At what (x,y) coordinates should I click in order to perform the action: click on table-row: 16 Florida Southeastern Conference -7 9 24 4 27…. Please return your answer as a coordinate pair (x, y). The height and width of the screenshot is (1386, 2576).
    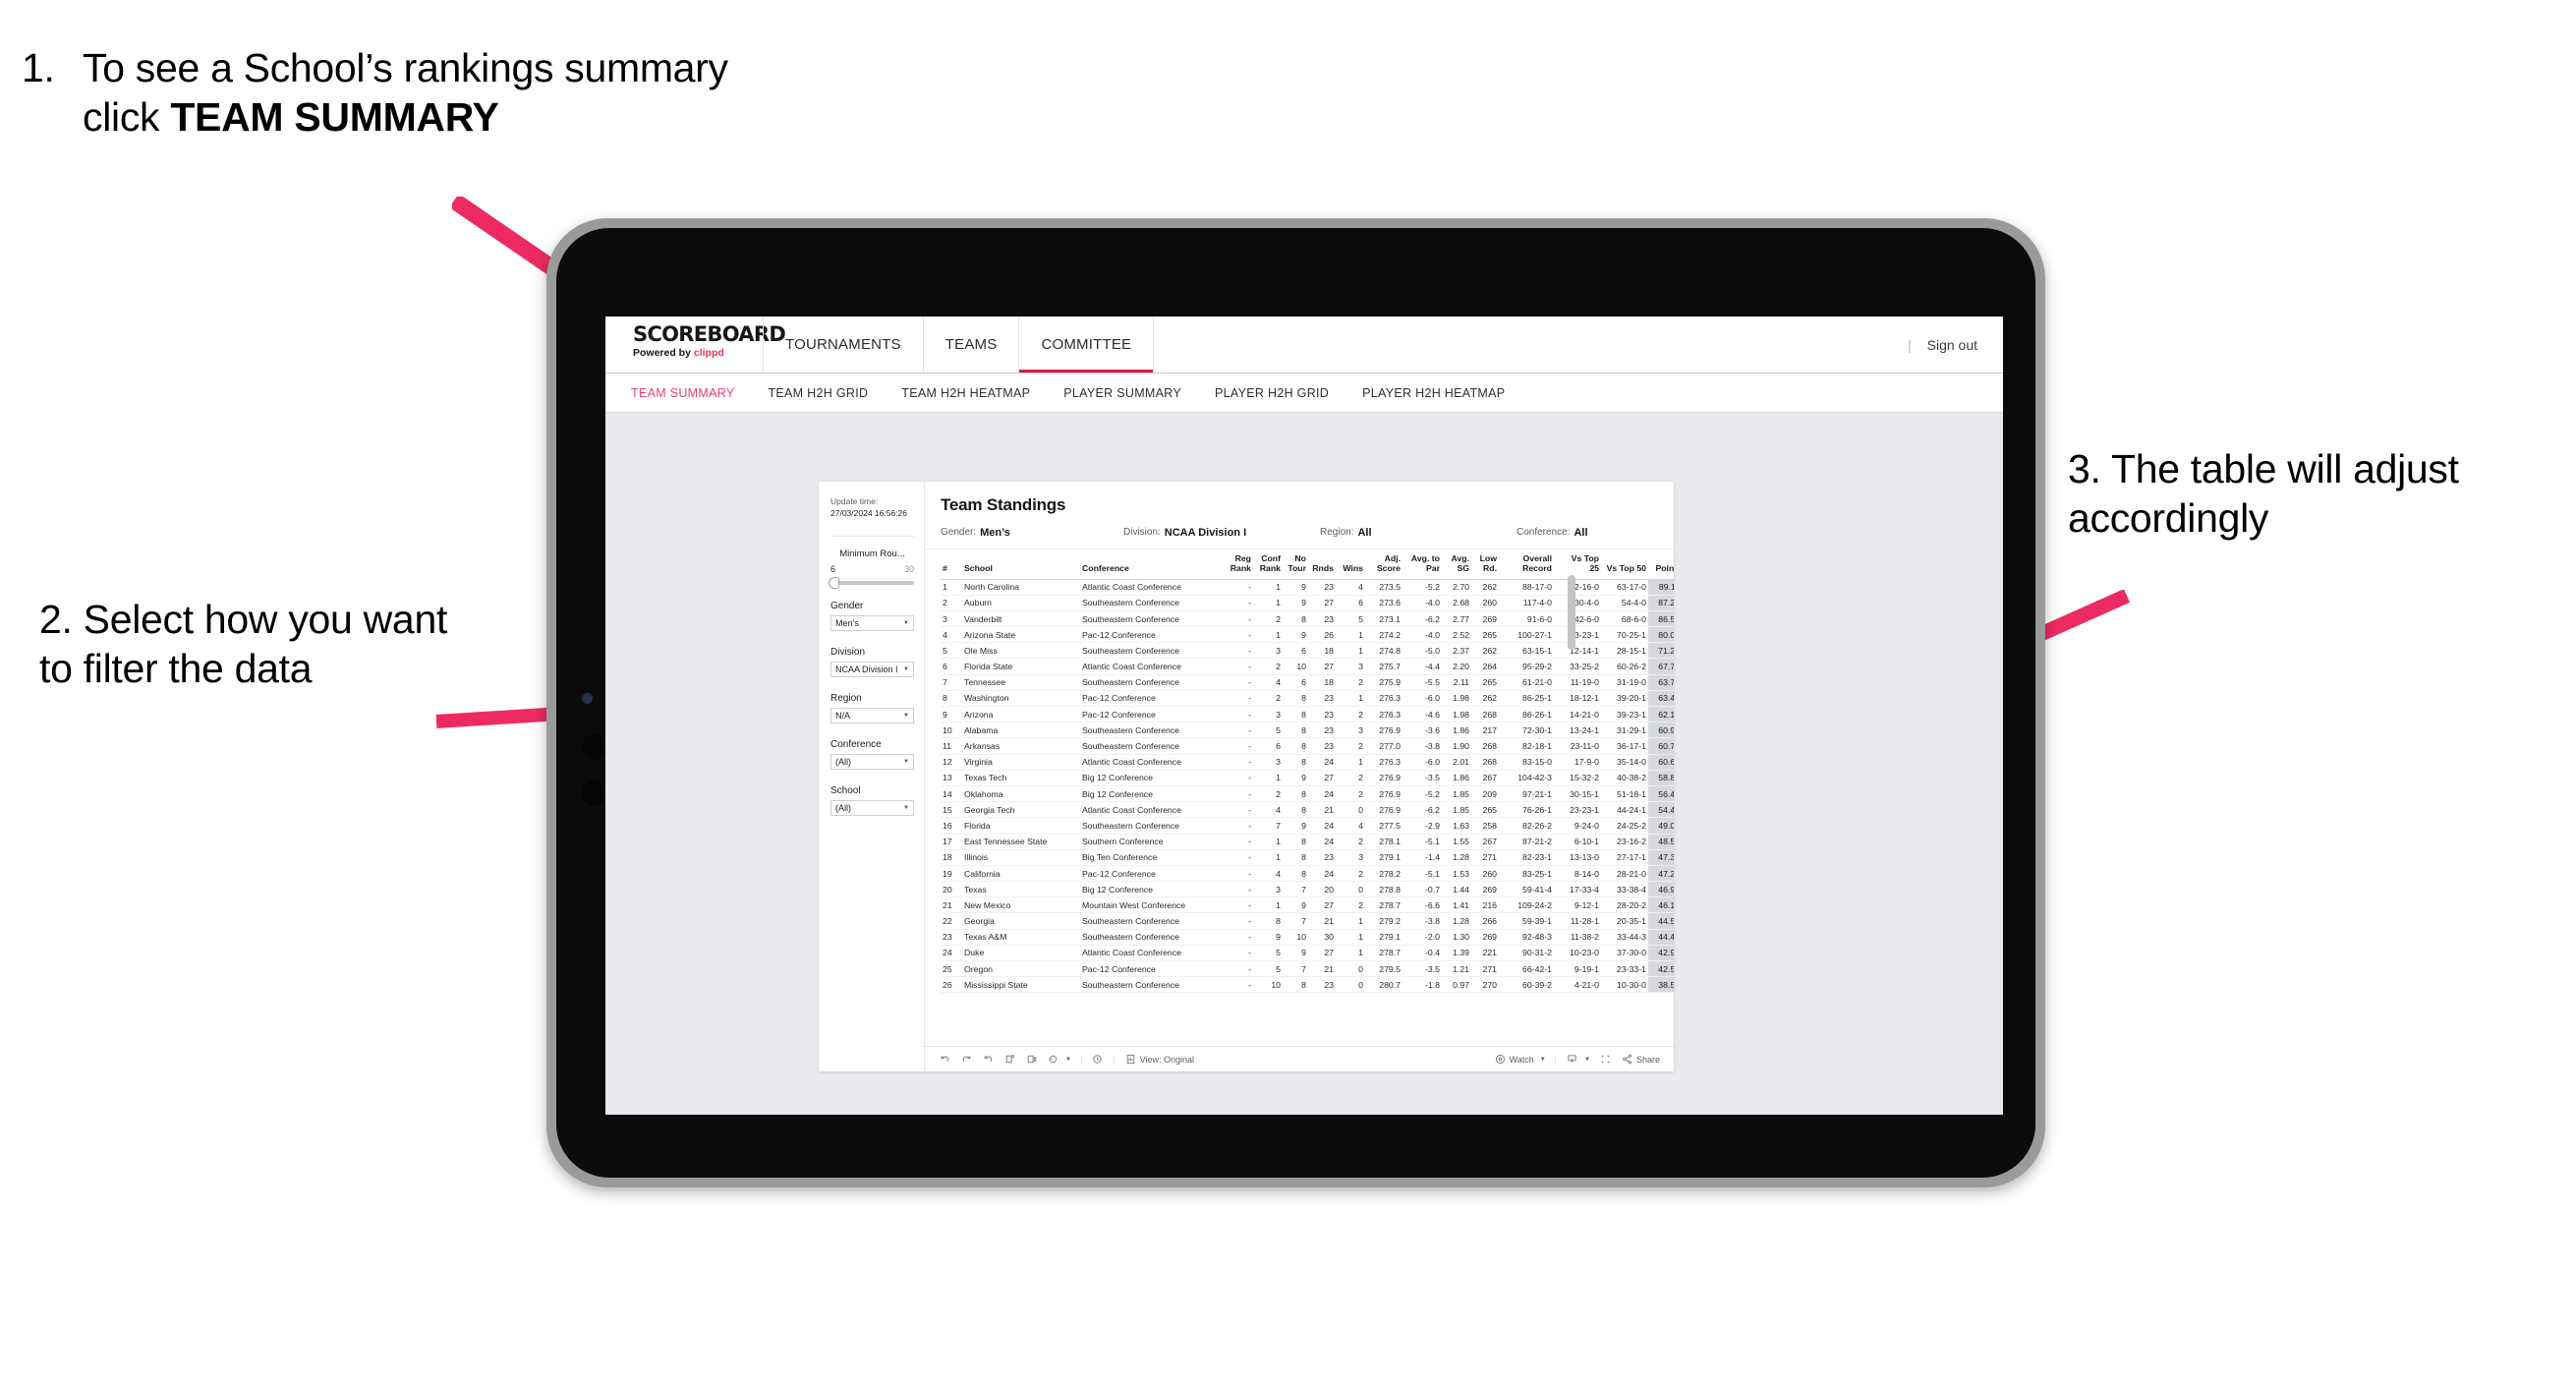
    Looking at the image, I should click on (1308, 826).